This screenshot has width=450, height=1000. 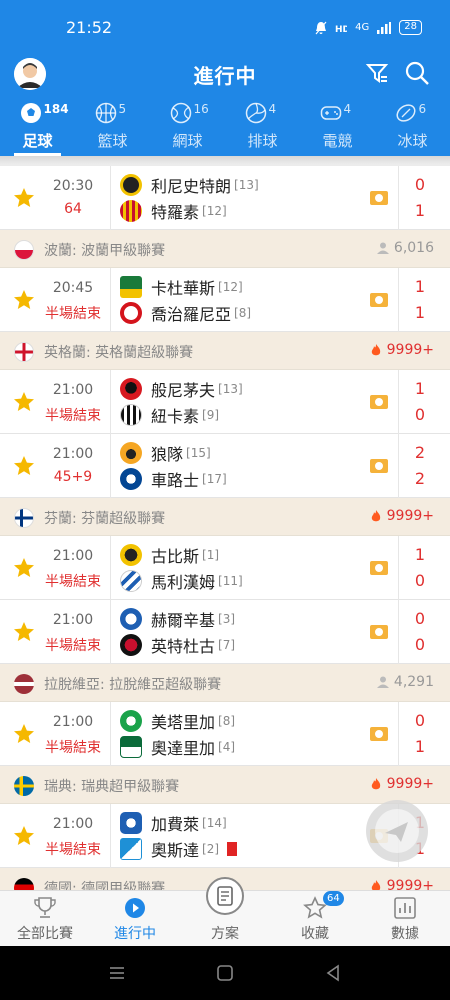 What do you see at coordinates (183, 722) in the screenshot?
I see `team-name: 美塔里加` at bounding box center [183, 722].